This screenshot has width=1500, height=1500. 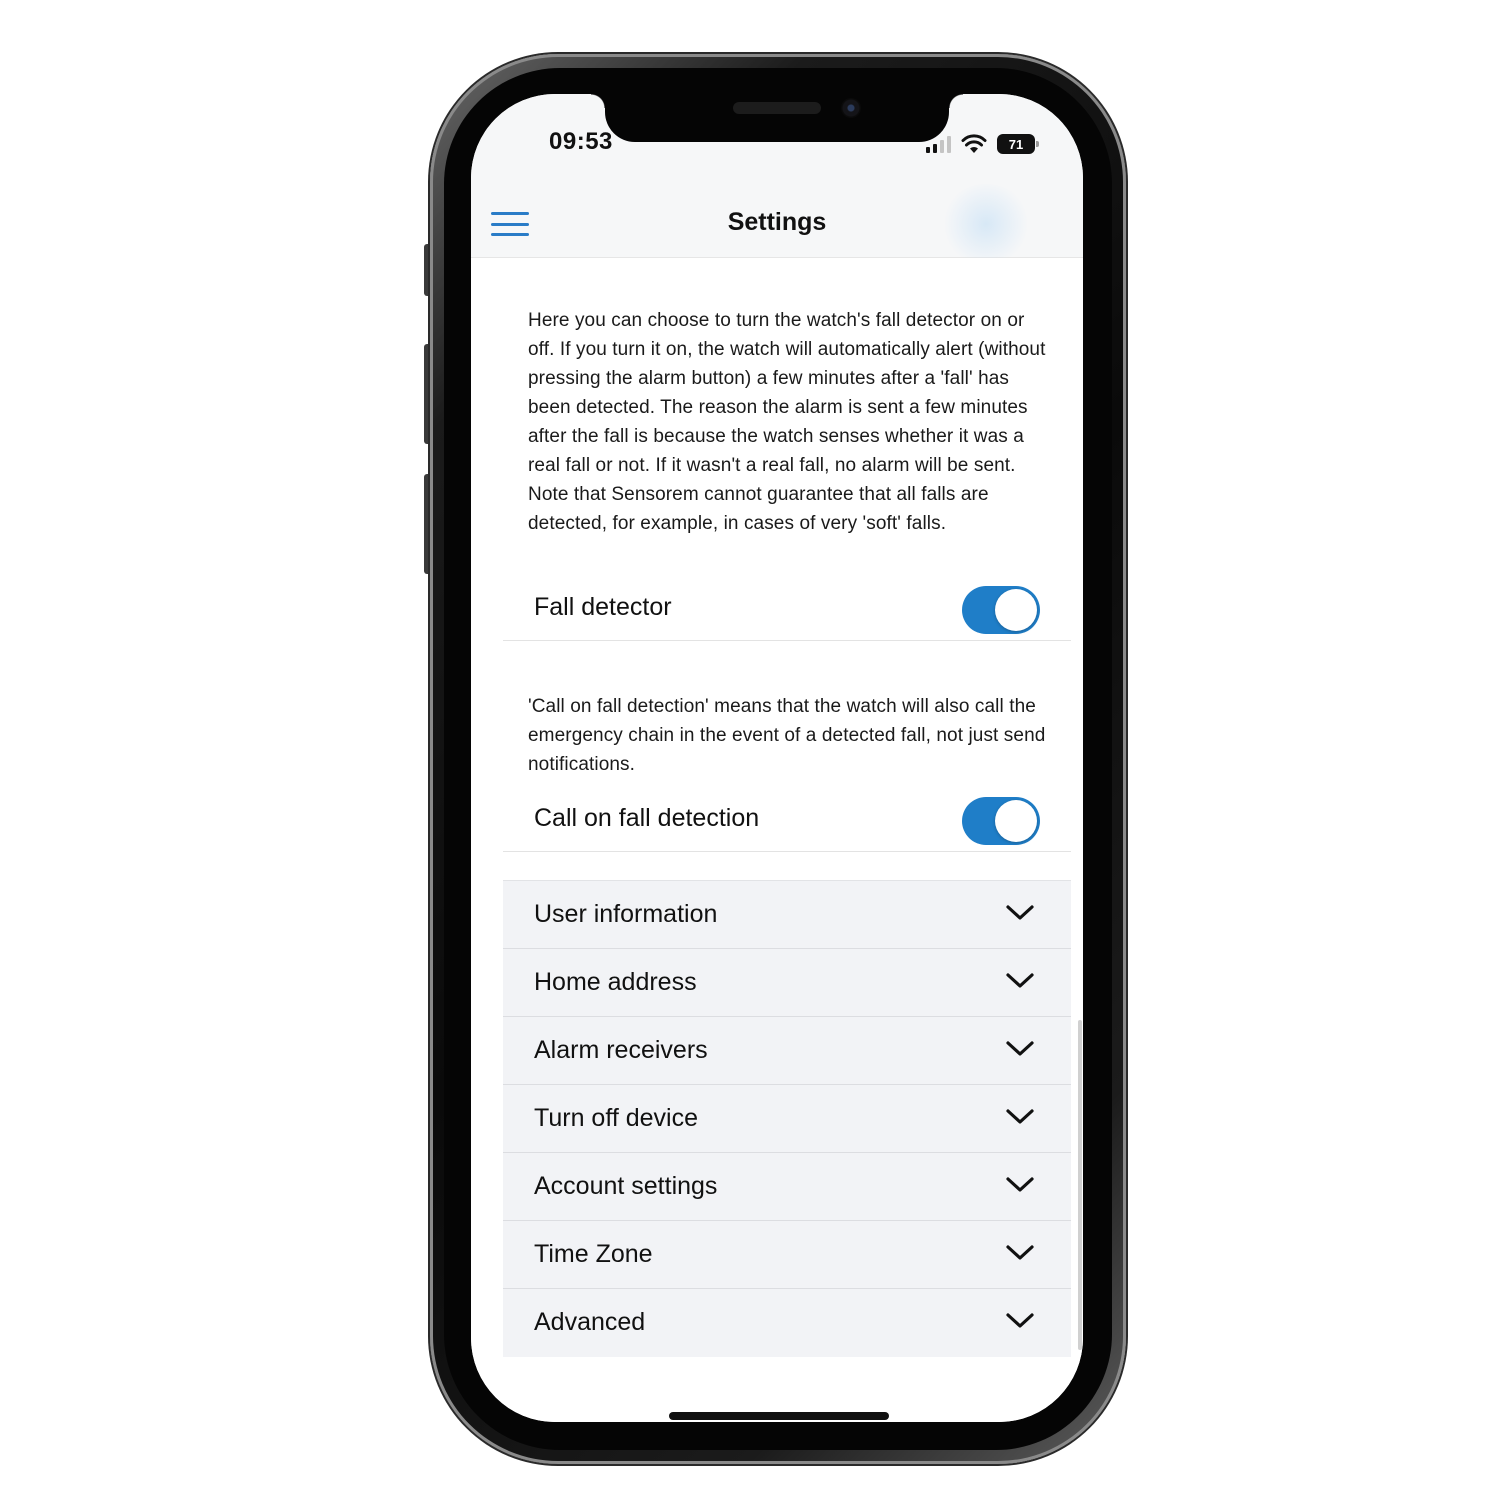 I want to click on accordion-user-information: User information, so click(x=787, y=915).